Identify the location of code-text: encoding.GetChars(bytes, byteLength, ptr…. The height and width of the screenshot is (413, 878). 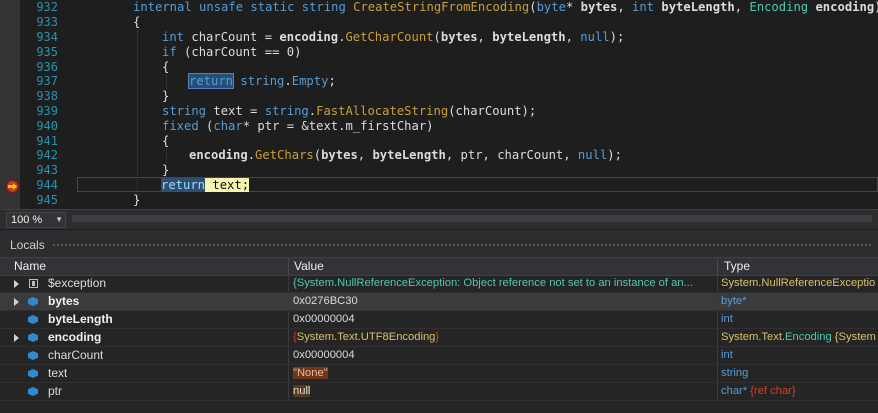
(405, 155).